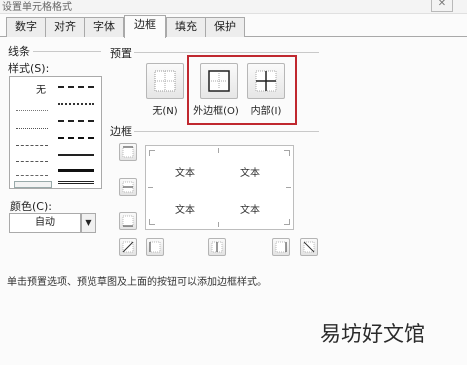  I want to click on border-top-icon, so click(128, 152).